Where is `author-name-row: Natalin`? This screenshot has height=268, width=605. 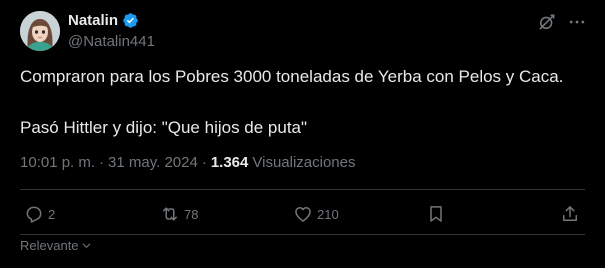 author-name-row: Natalin is located at coordinates (103, 20).